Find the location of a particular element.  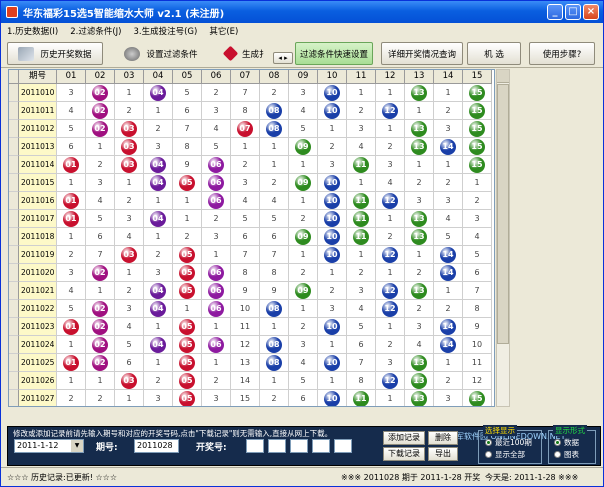

header-col-07: 07 is located at coordinates (245, 77).